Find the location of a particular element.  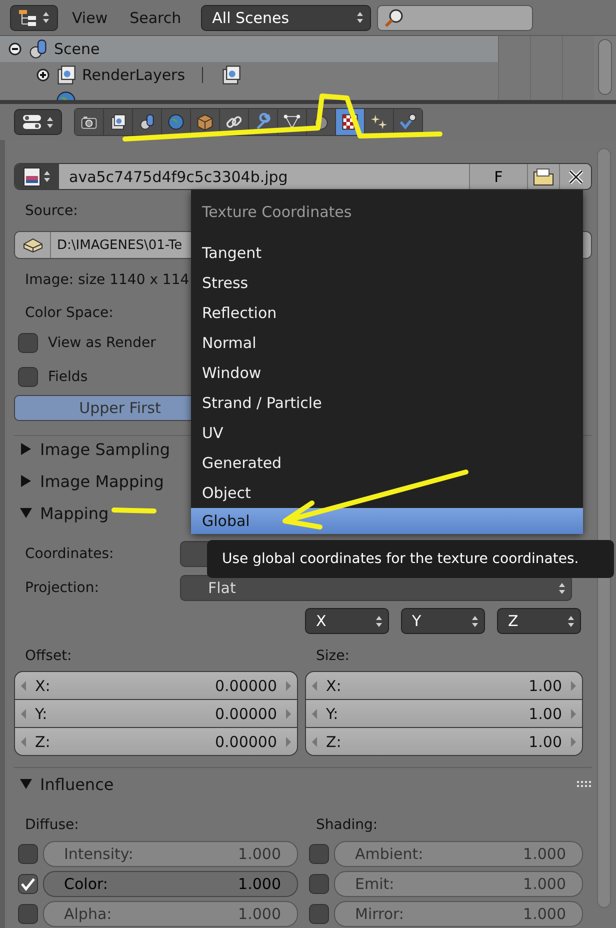

wrench-icon is located at coordinates (263, 122).